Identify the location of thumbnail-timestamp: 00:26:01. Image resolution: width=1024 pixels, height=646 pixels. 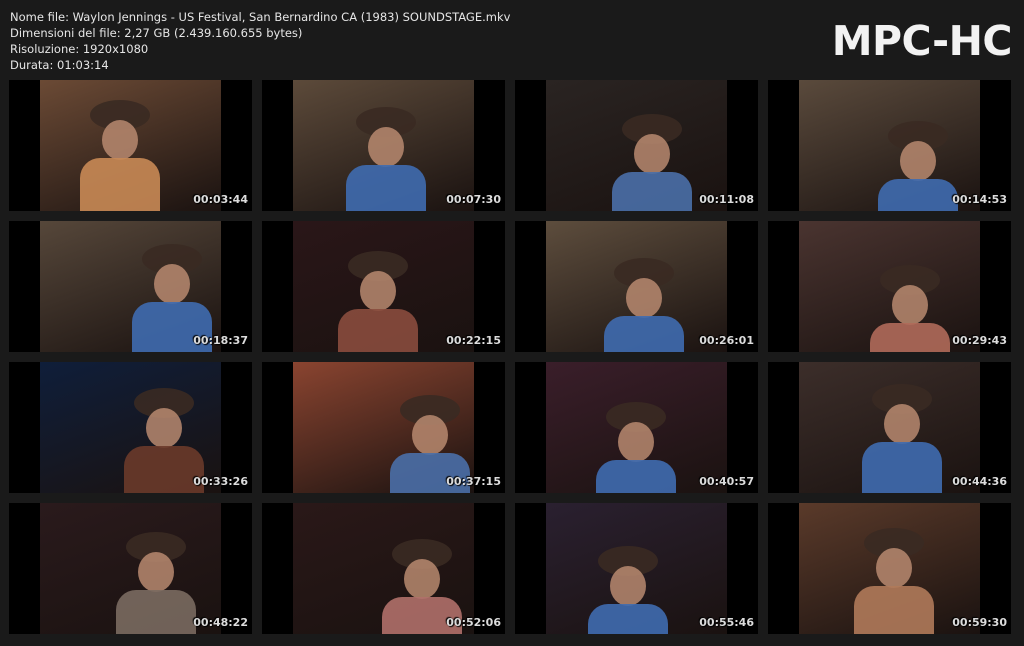
(726, 340).